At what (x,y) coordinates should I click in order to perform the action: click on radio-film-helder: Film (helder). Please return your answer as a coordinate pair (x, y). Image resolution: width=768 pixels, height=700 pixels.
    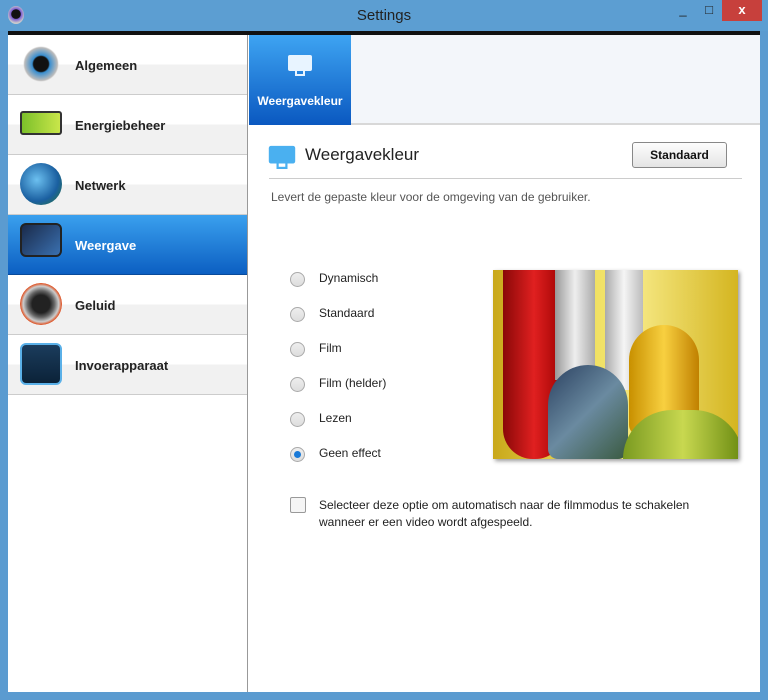
    Looking at the image, I should click on (390, 385).